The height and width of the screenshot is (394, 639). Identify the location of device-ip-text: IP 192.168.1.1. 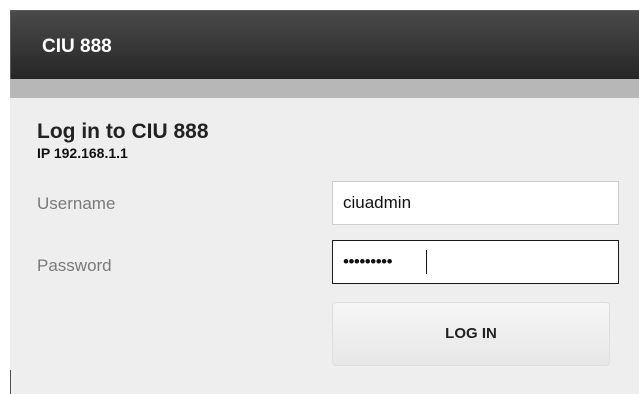
(82, 153).